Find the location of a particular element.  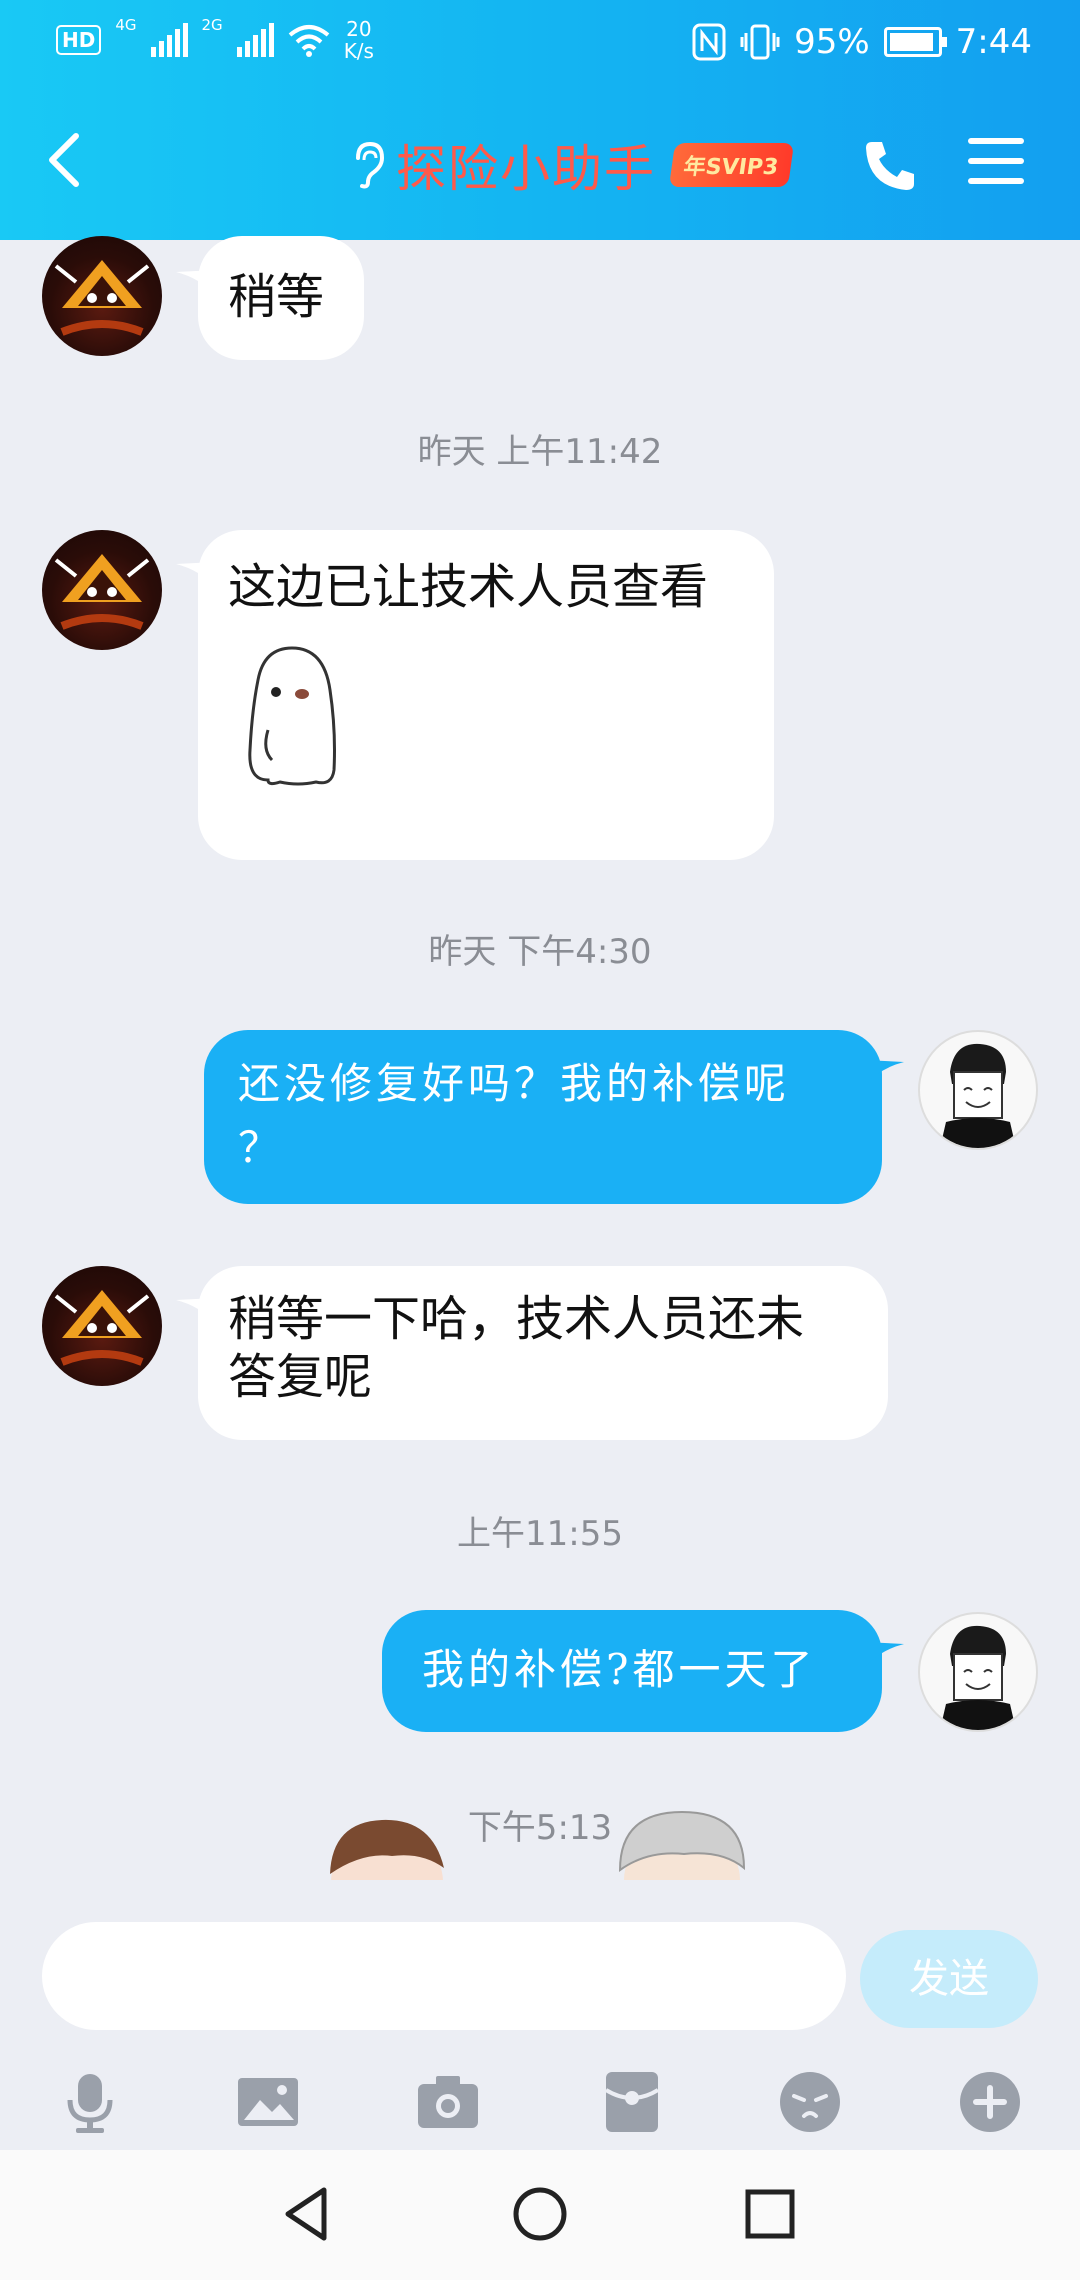

message-text-line: ？ is located at coordinates (261, 1147).